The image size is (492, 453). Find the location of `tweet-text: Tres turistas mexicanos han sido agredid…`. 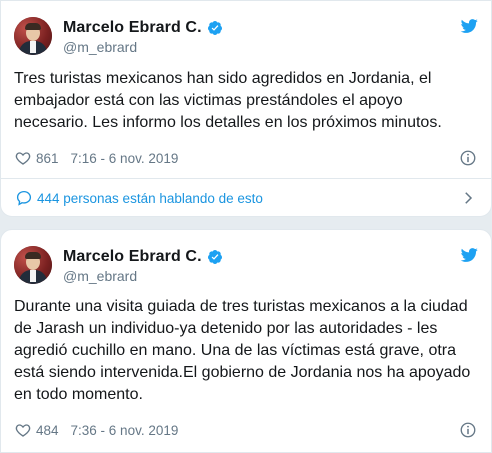

tweet-text: Tres turistas mexicanos han sido agredid… is located at coordinates (228, 100).